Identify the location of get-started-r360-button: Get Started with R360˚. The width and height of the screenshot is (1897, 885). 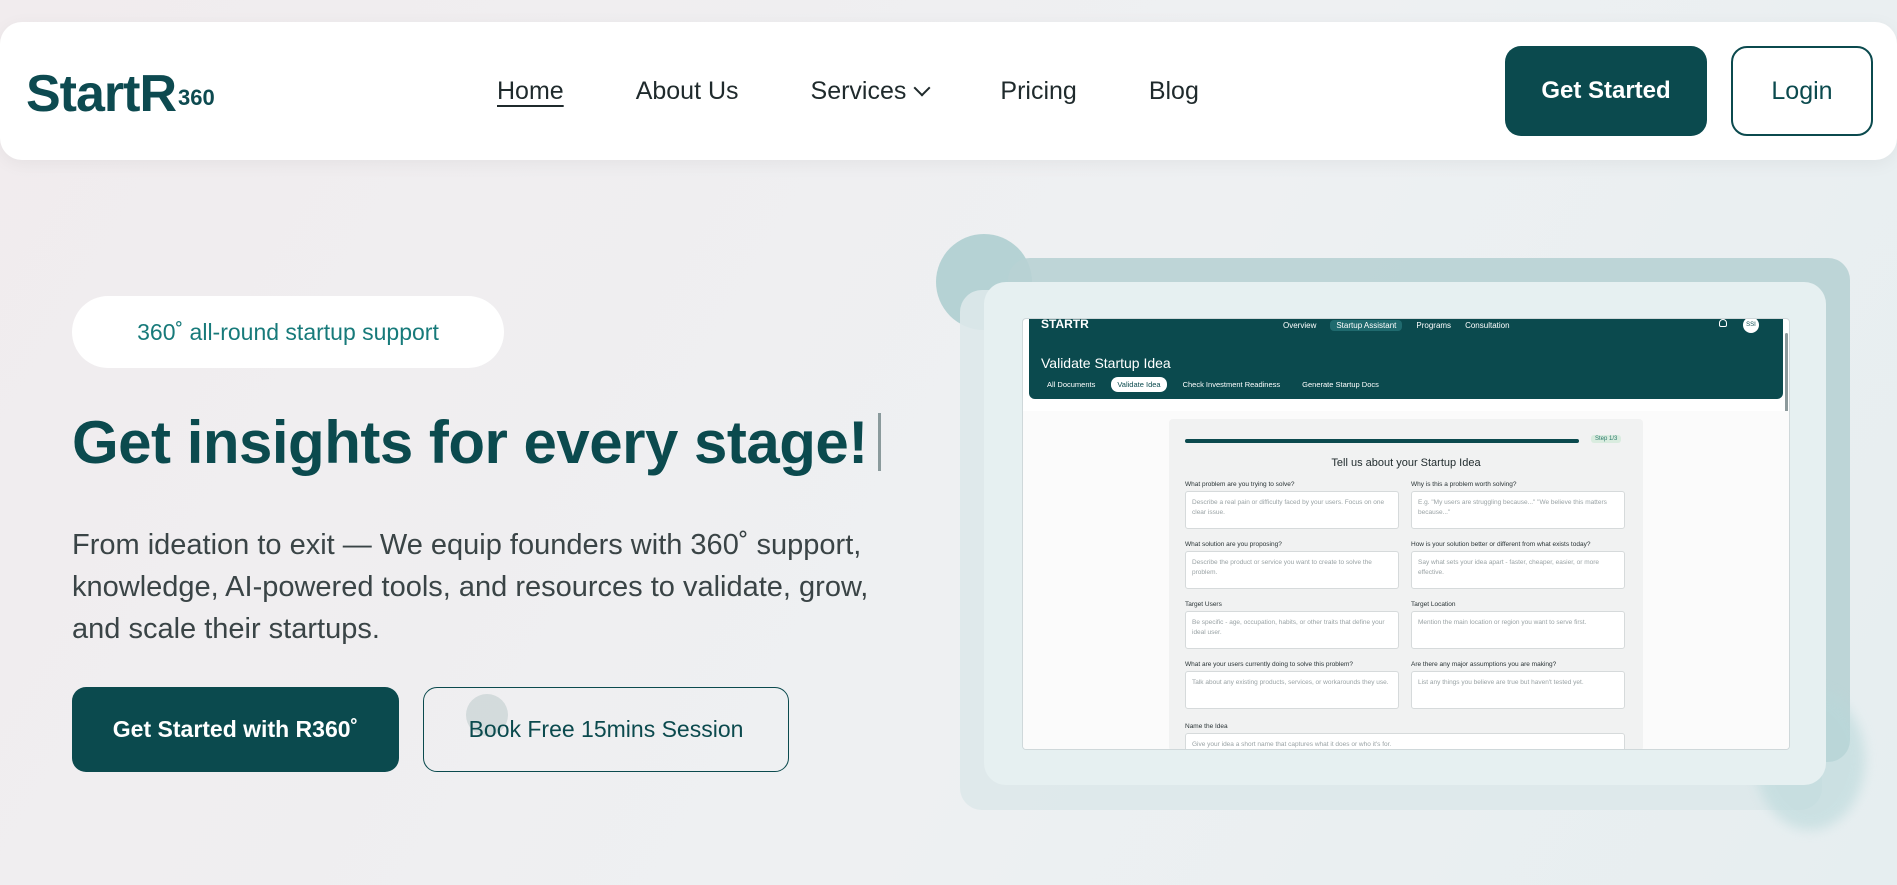
(235, 729).